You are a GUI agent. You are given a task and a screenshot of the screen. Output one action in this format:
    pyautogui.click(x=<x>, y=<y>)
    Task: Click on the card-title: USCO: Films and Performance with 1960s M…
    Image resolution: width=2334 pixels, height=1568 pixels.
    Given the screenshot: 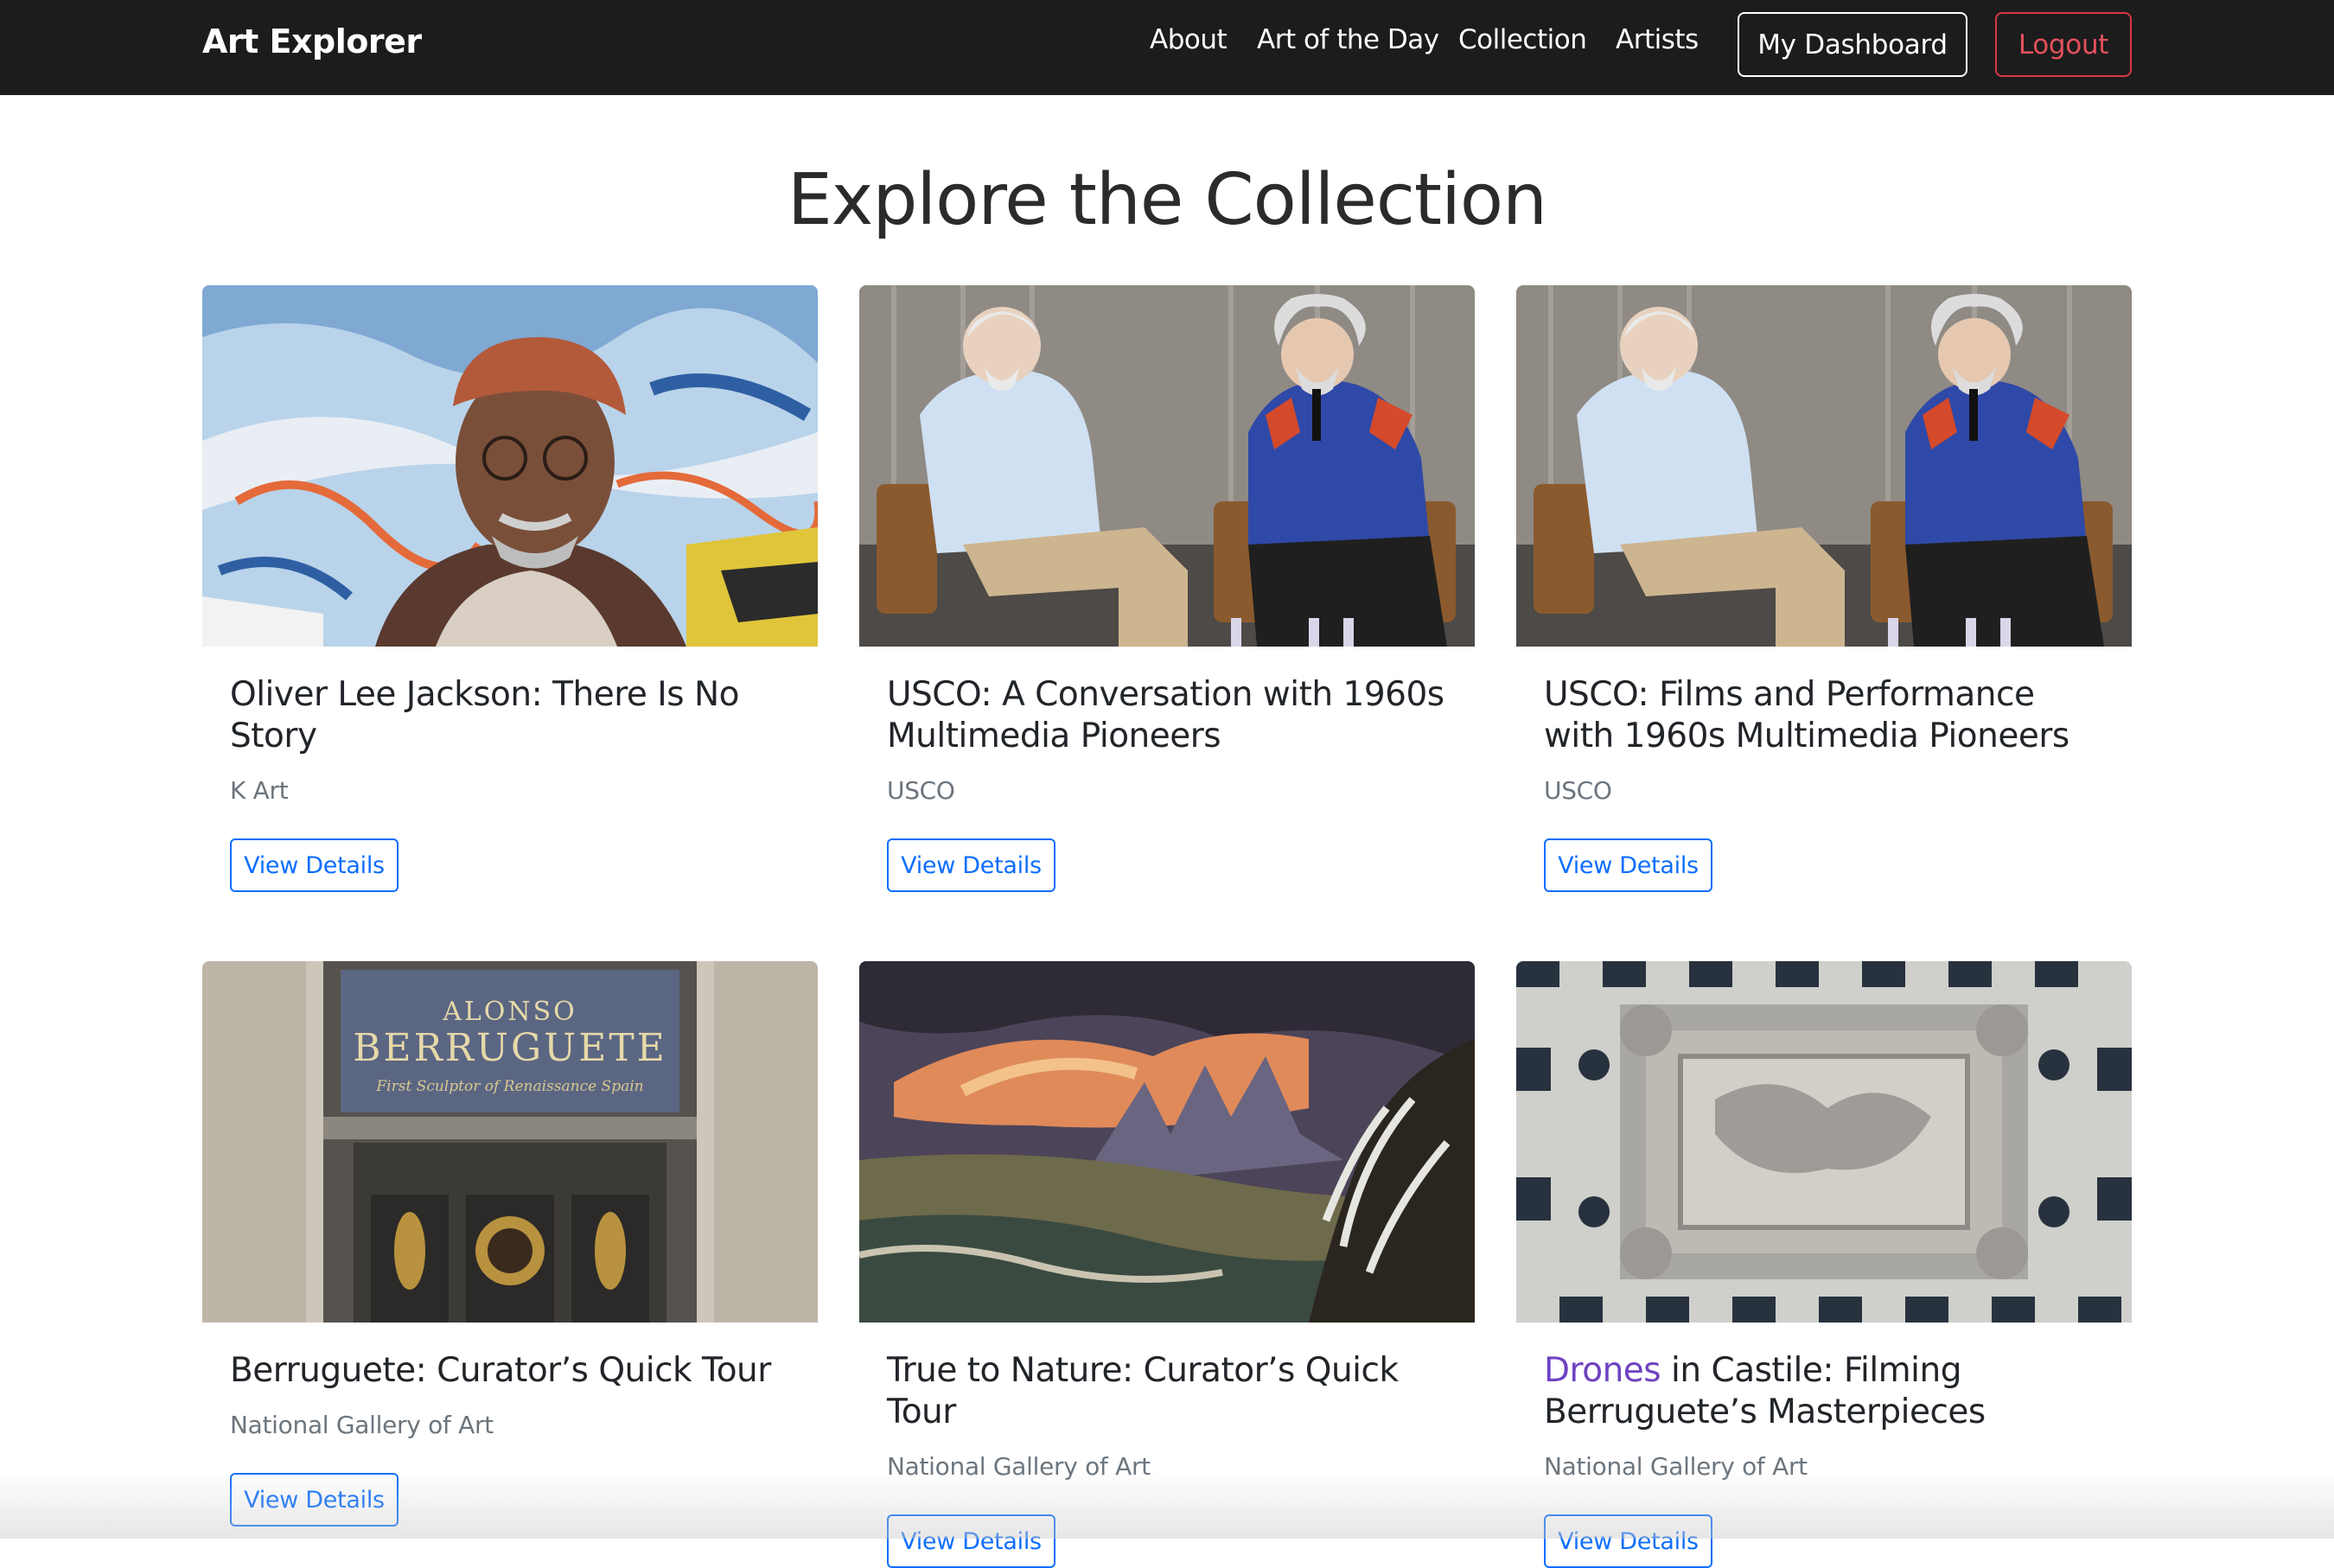 What is the action you would take?
    pyautogui.click(x=1829, y=716)
    